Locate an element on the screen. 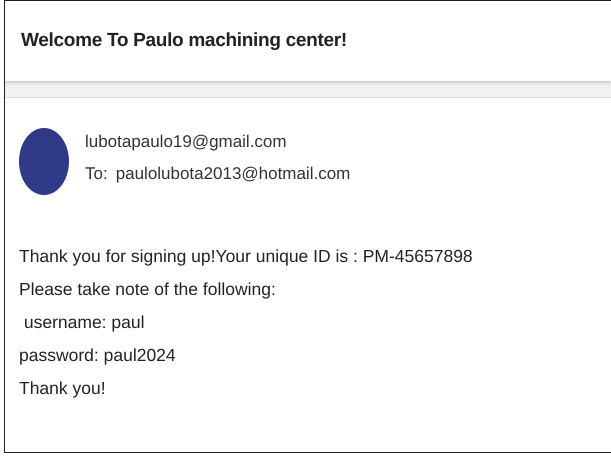 This screenshot has width=611, height=456. recipient-label: To: is located at coordinates (96, 174).